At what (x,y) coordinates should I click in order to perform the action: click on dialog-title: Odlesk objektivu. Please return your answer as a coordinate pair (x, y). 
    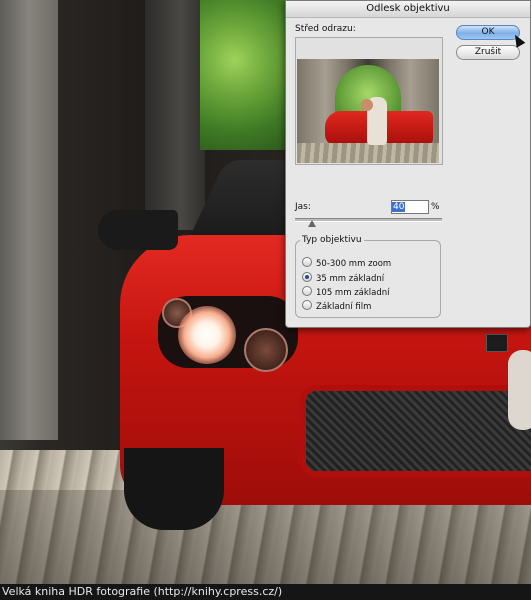
    Looking at the image, I should click on (408, 9).